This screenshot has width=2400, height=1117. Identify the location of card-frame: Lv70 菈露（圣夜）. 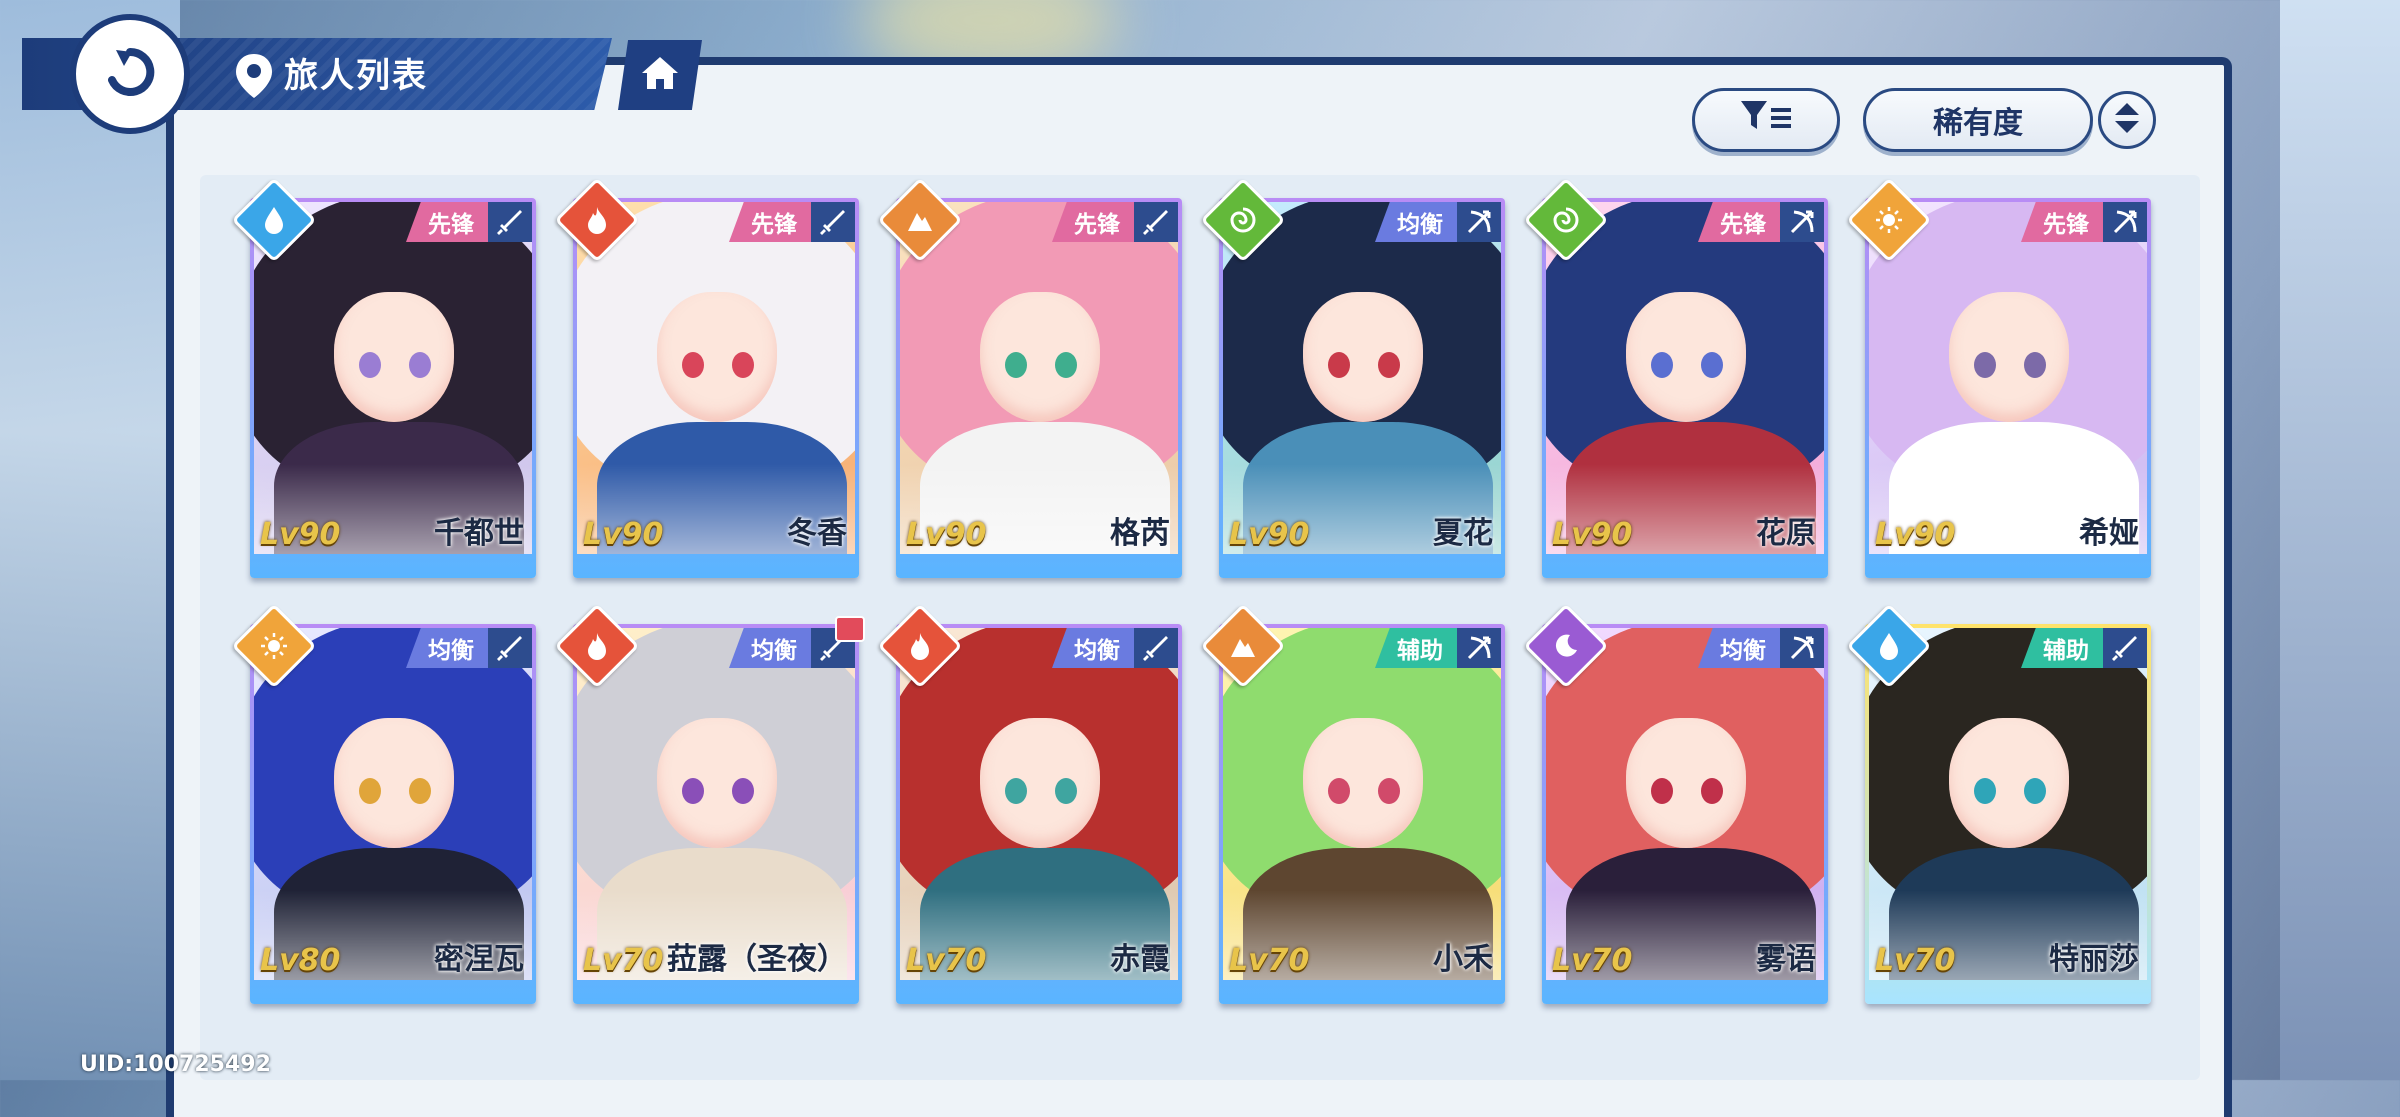
(716, 814).